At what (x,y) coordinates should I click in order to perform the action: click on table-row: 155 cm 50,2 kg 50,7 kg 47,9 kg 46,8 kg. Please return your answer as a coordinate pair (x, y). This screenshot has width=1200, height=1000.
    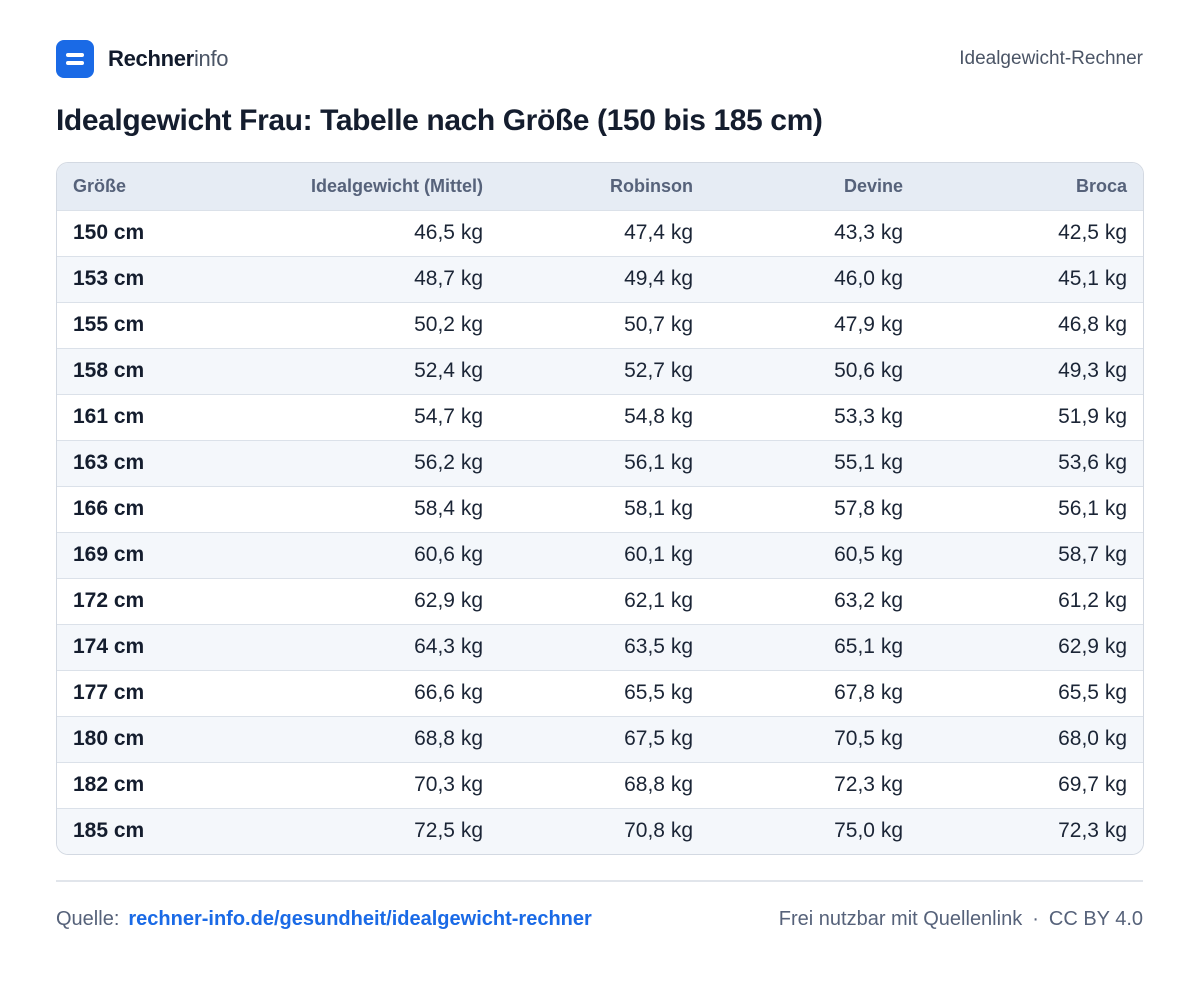
    Looking at the image, I should click on (600, 325).